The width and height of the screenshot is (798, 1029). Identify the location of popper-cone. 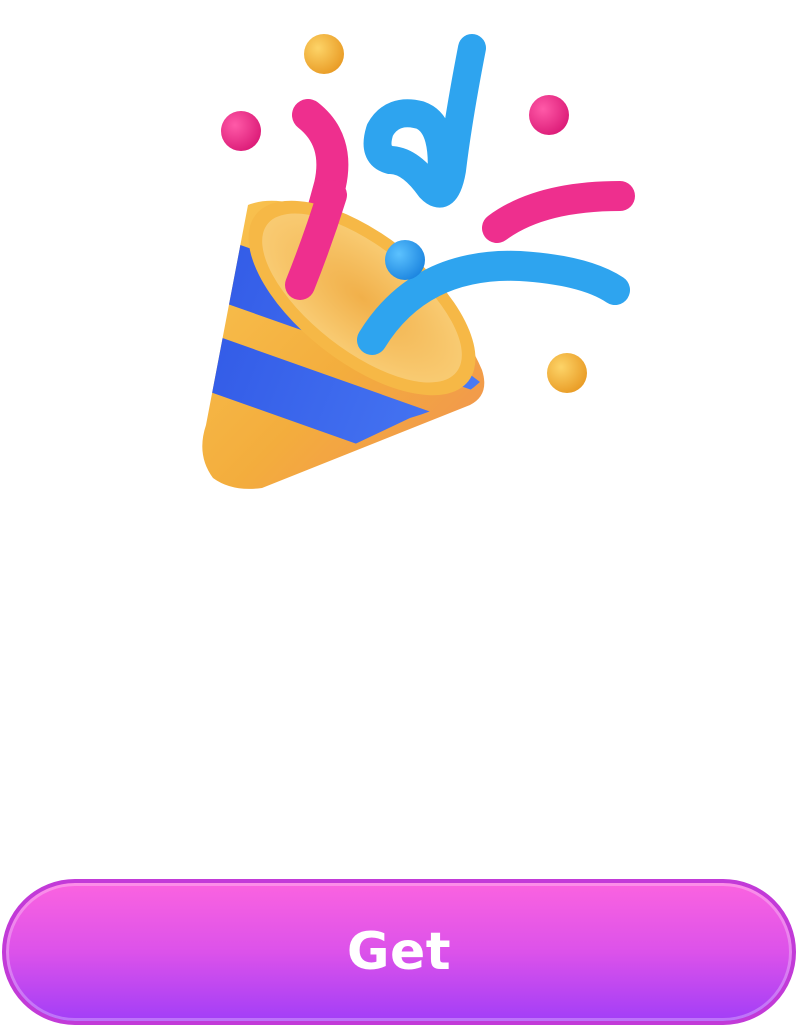
(343, 344).